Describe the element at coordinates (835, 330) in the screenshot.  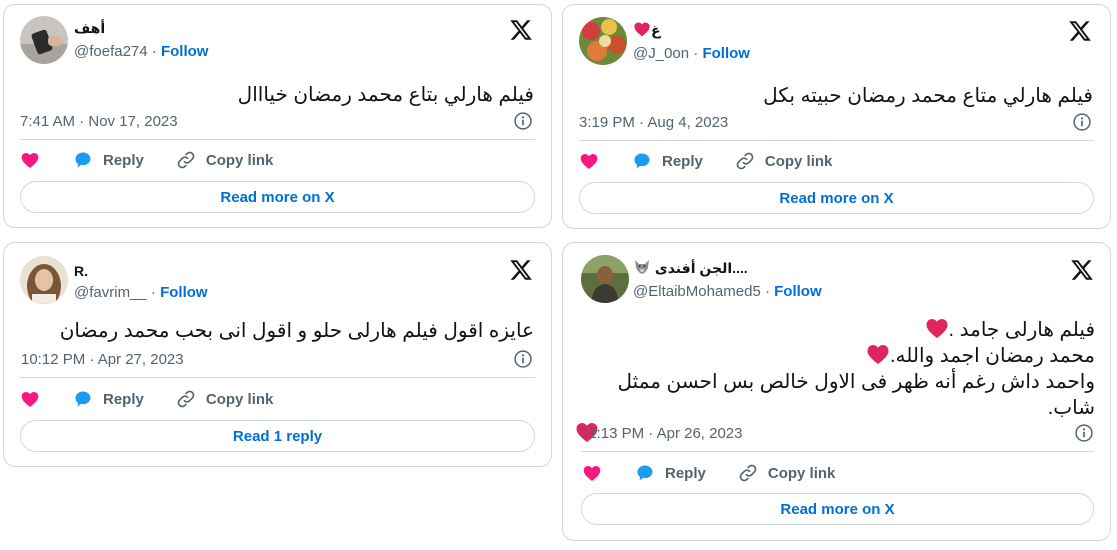
I see `tweet-line: فيلم هارلى جامد .` at that location.